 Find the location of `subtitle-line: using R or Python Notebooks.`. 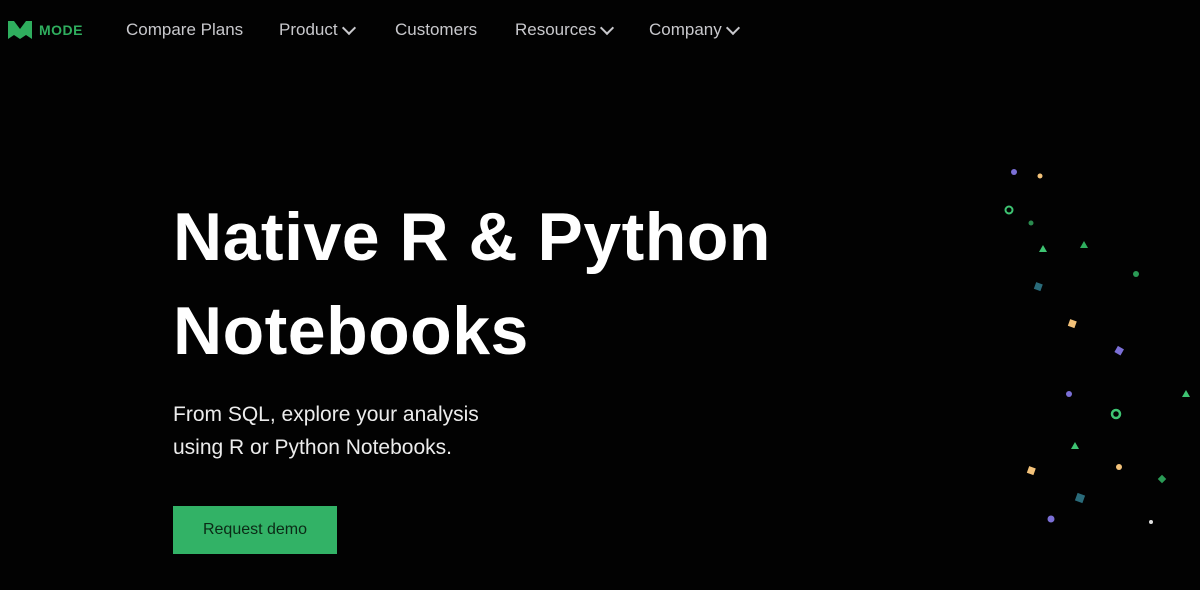

subtitle-line: using R or Python Notebooks. is located at coordinates (312, 447).